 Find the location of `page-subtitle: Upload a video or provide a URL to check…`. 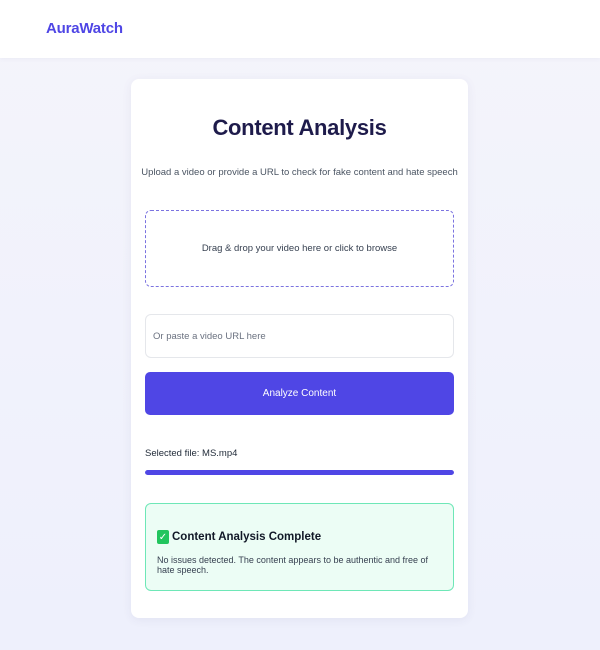

page-subtitle: Upload a video or provide a URL to check… is located at coordinates (299, 172).